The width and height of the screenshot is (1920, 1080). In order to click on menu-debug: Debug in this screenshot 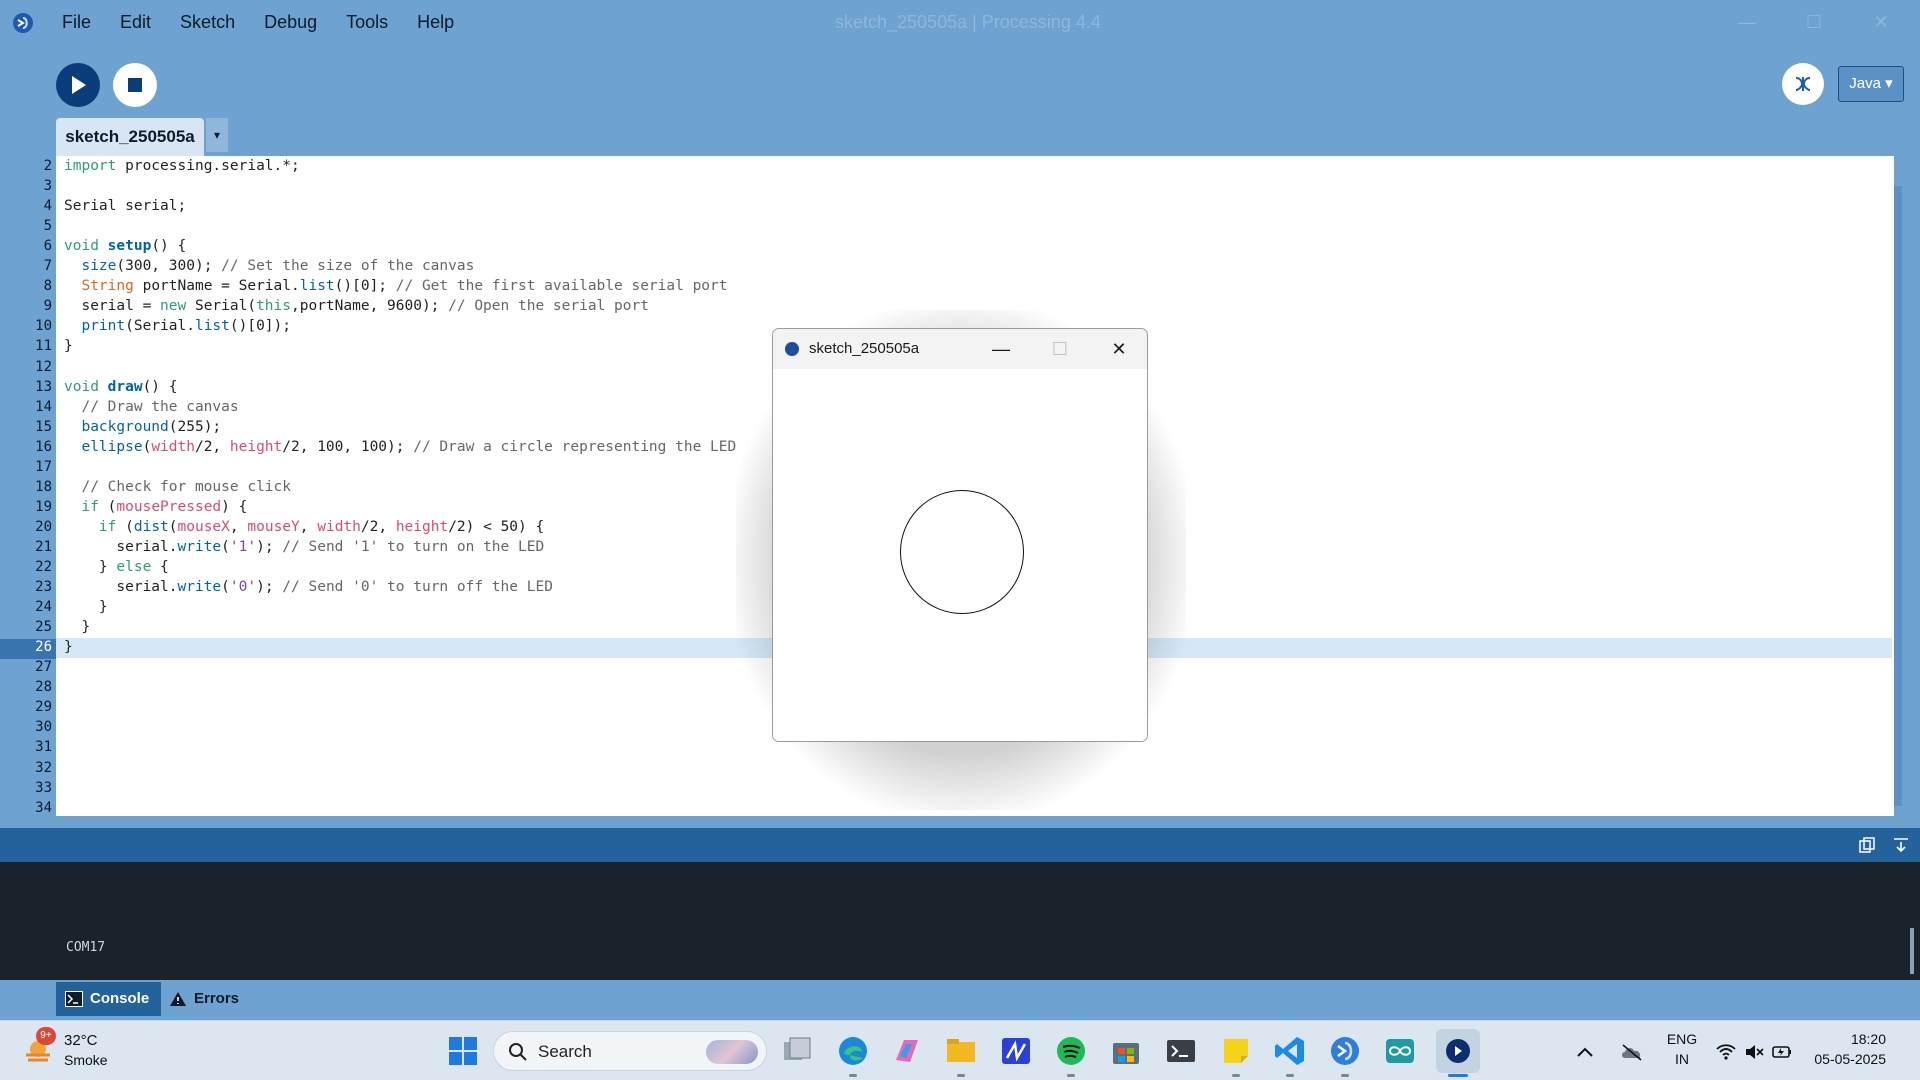, I will do `click(290, 22)`.